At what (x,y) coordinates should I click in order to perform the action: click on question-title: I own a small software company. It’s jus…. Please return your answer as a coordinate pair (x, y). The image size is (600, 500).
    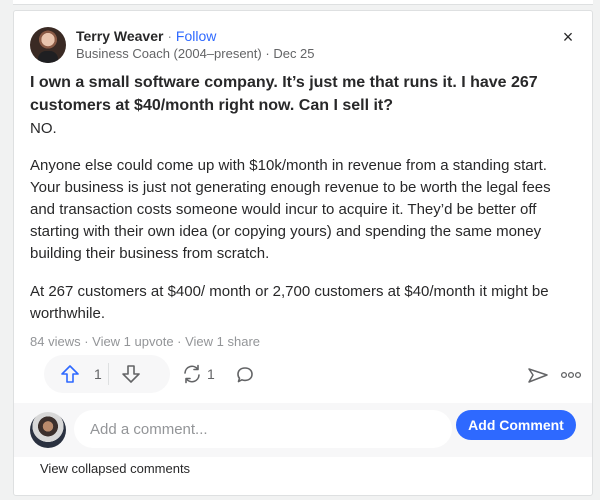
    Looking at the image, I should click on (304, 94).